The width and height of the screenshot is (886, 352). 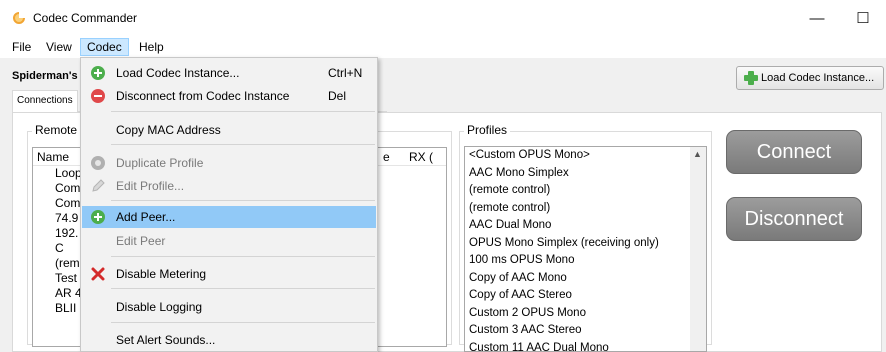 I want to click on profile-item: AAC Mono Simplex, so click(x=585, y=174).